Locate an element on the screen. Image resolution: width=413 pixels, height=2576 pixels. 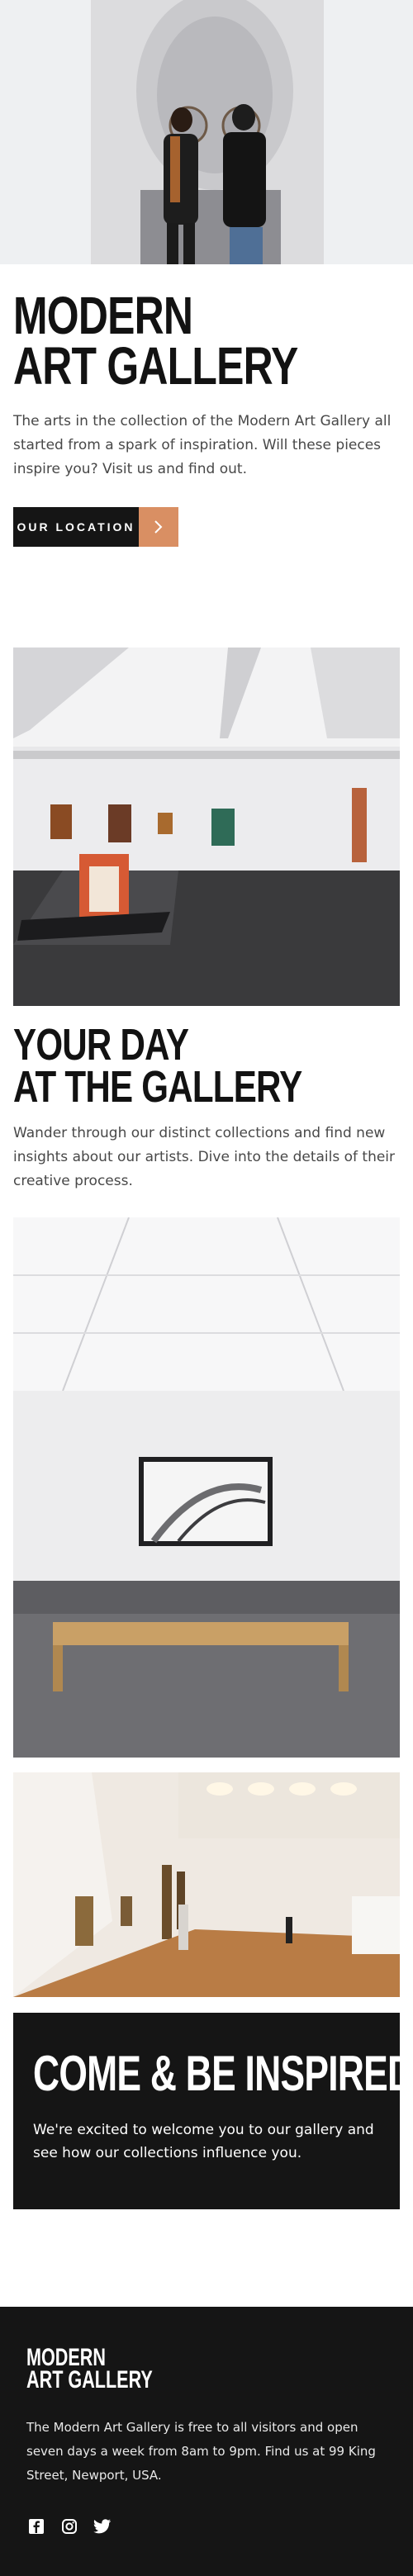
location-button: OUR LOCATION is located at coordinates (95, 527).